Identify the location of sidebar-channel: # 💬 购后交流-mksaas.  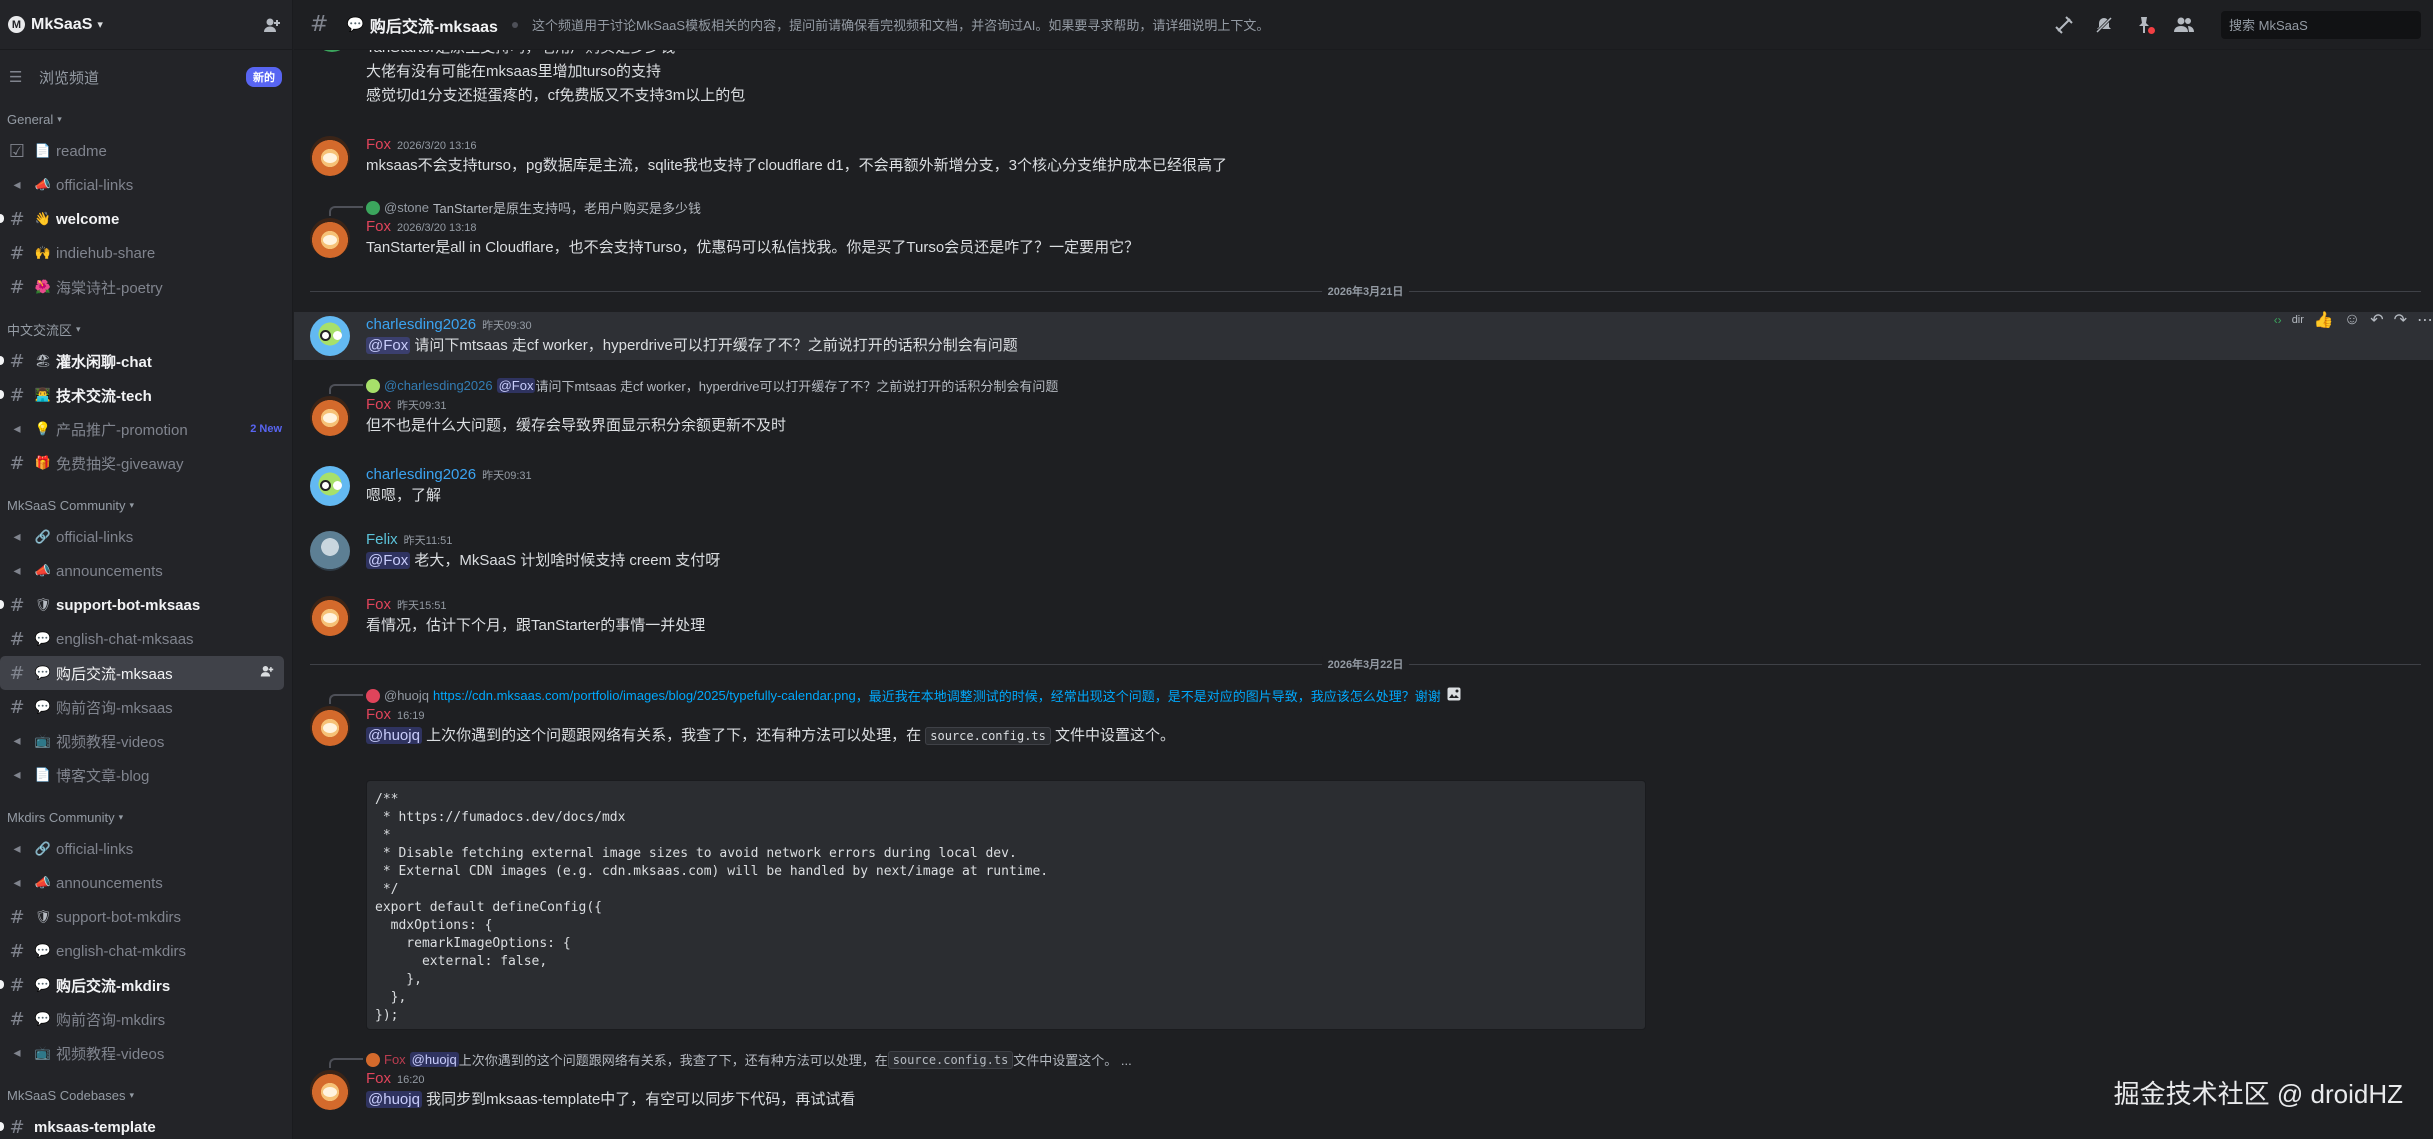
(142, 673).